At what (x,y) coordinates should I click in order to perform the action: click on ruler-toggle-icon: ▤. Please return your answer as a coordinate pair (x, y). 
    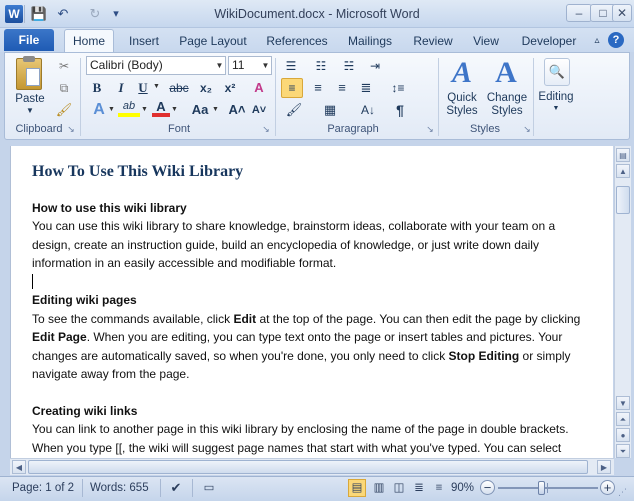
    Looking at the image, I should click on (623, 155).